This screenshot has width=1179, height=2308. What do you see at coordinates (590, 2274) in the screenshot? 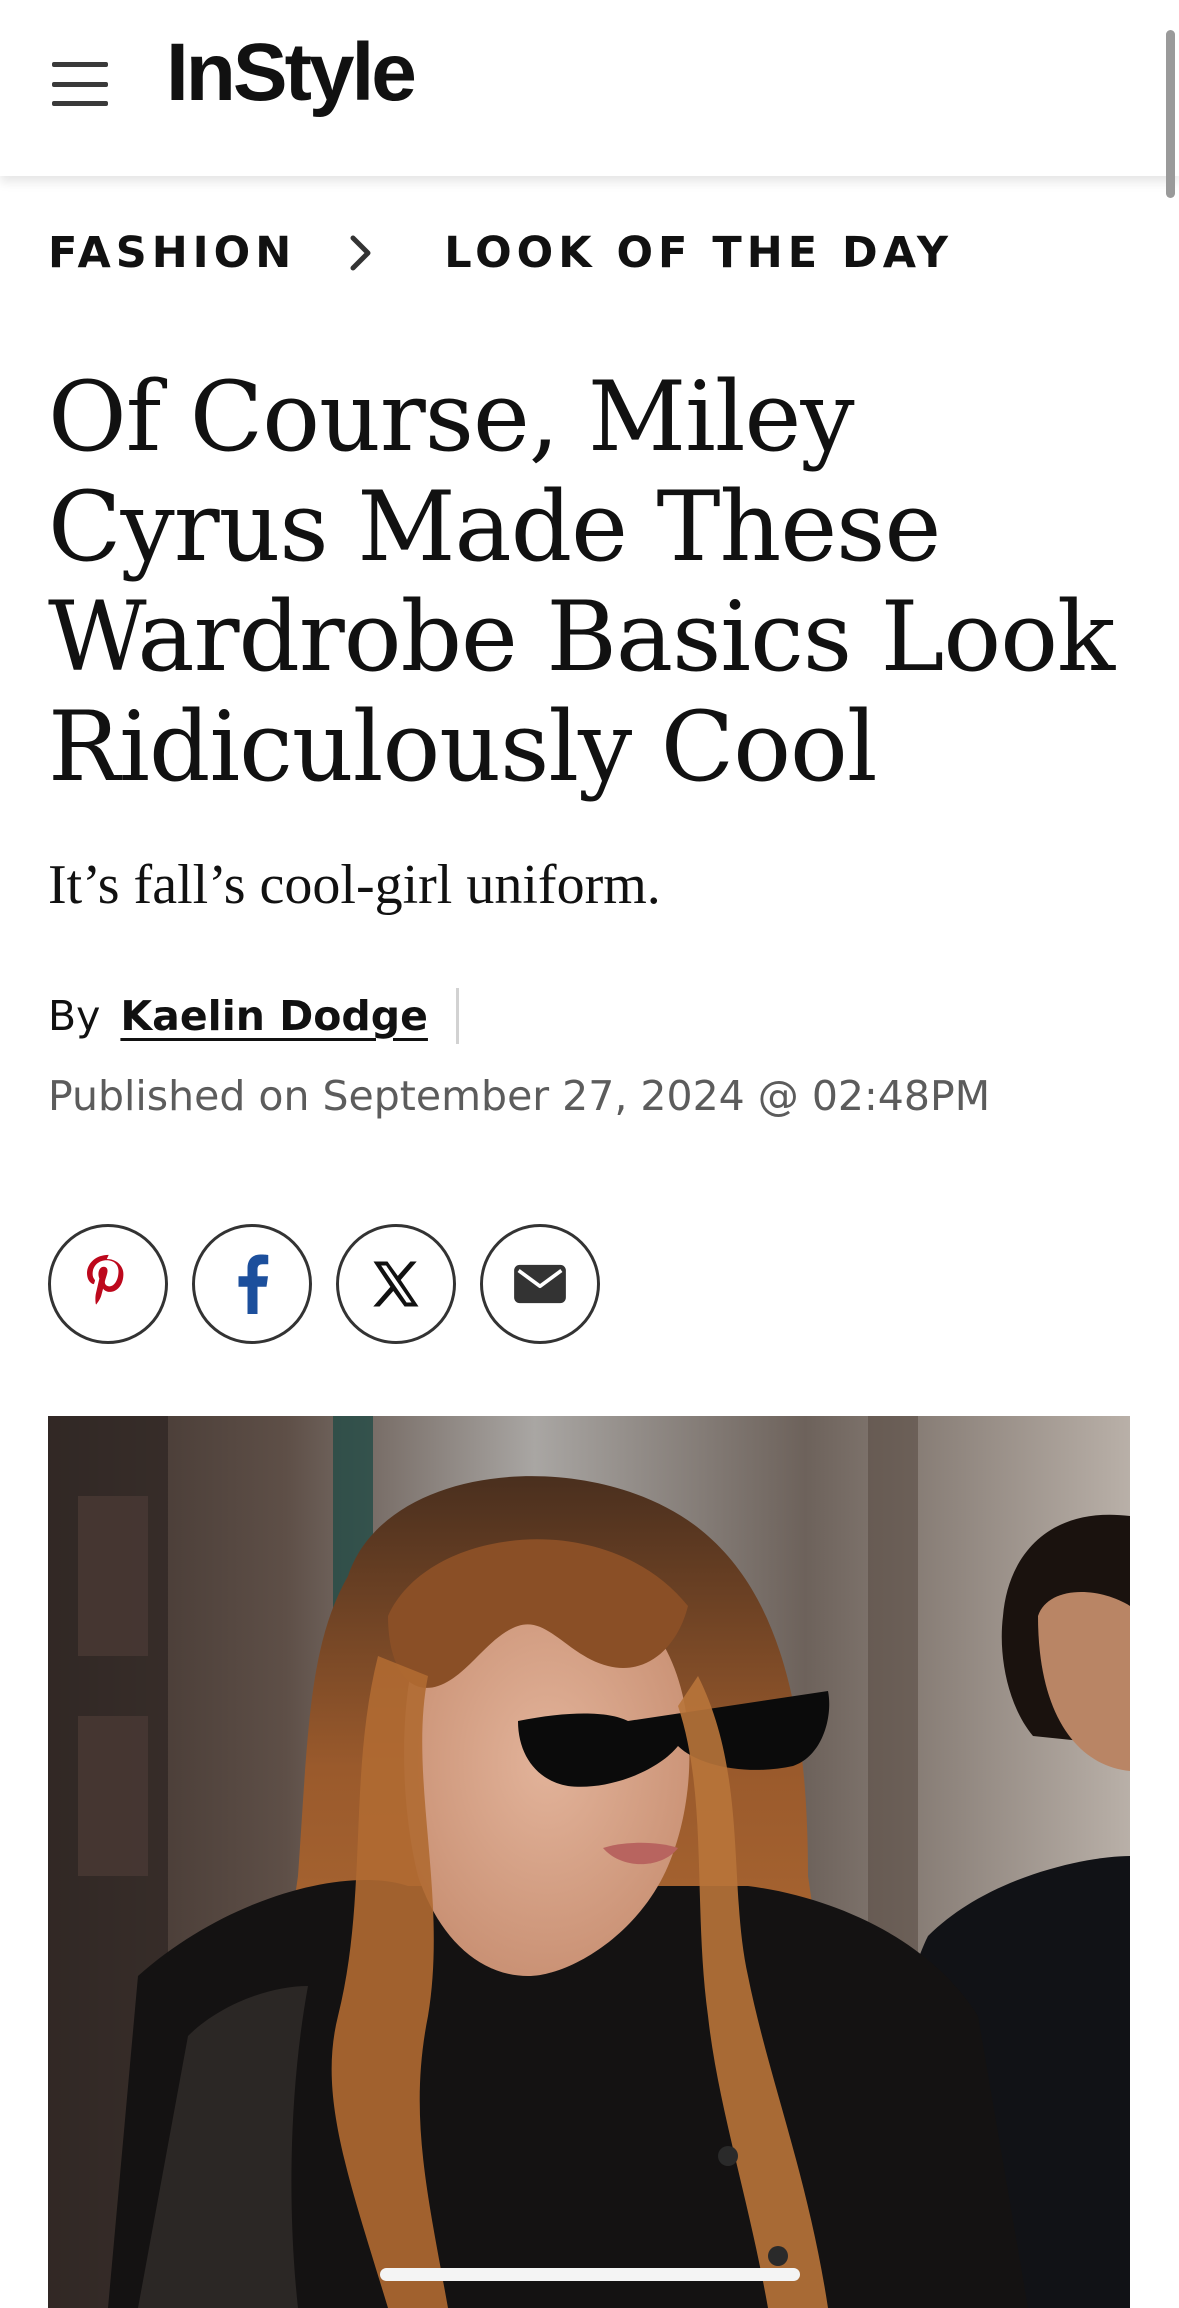
I see `home-indicator` at bounding box center [590, 2274].